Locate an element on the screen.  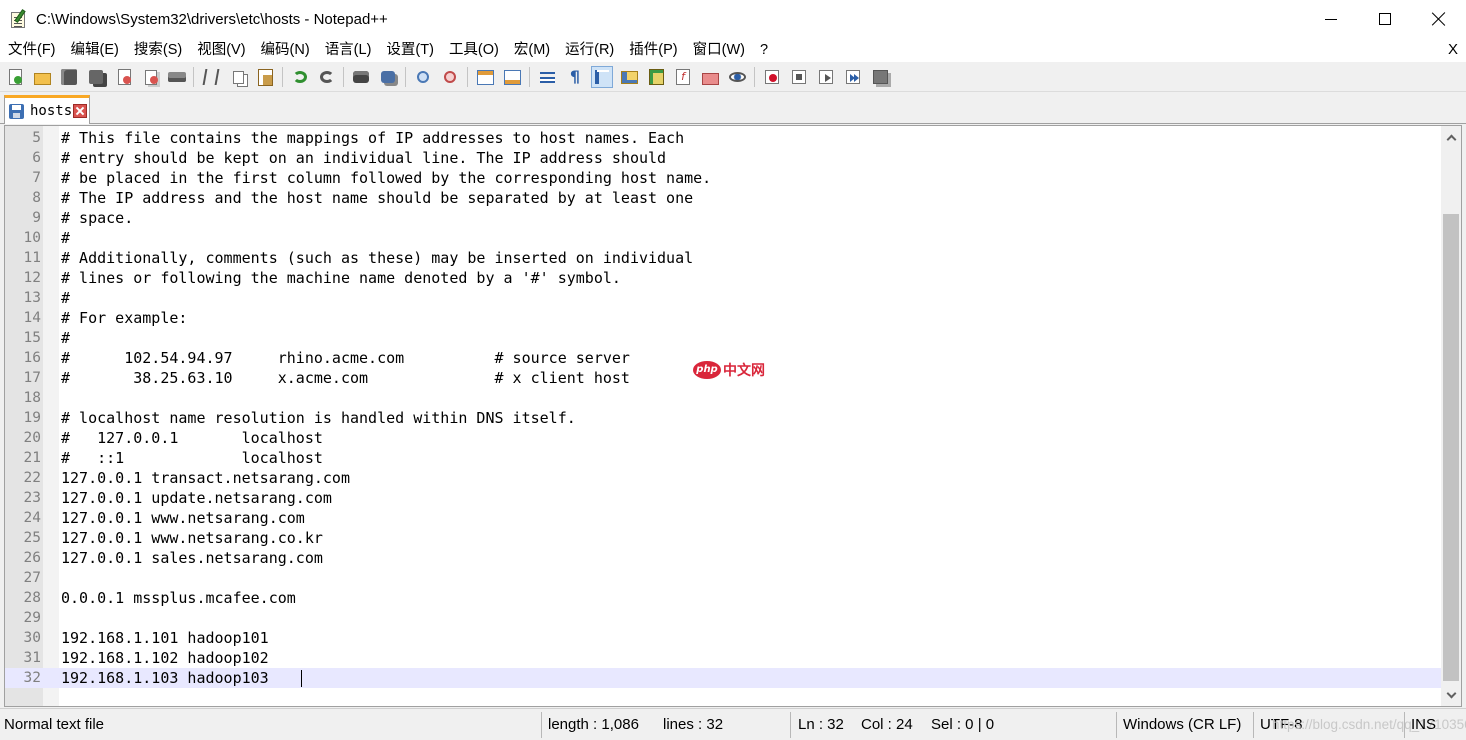
paste-button is located at coordinates (265, 77).